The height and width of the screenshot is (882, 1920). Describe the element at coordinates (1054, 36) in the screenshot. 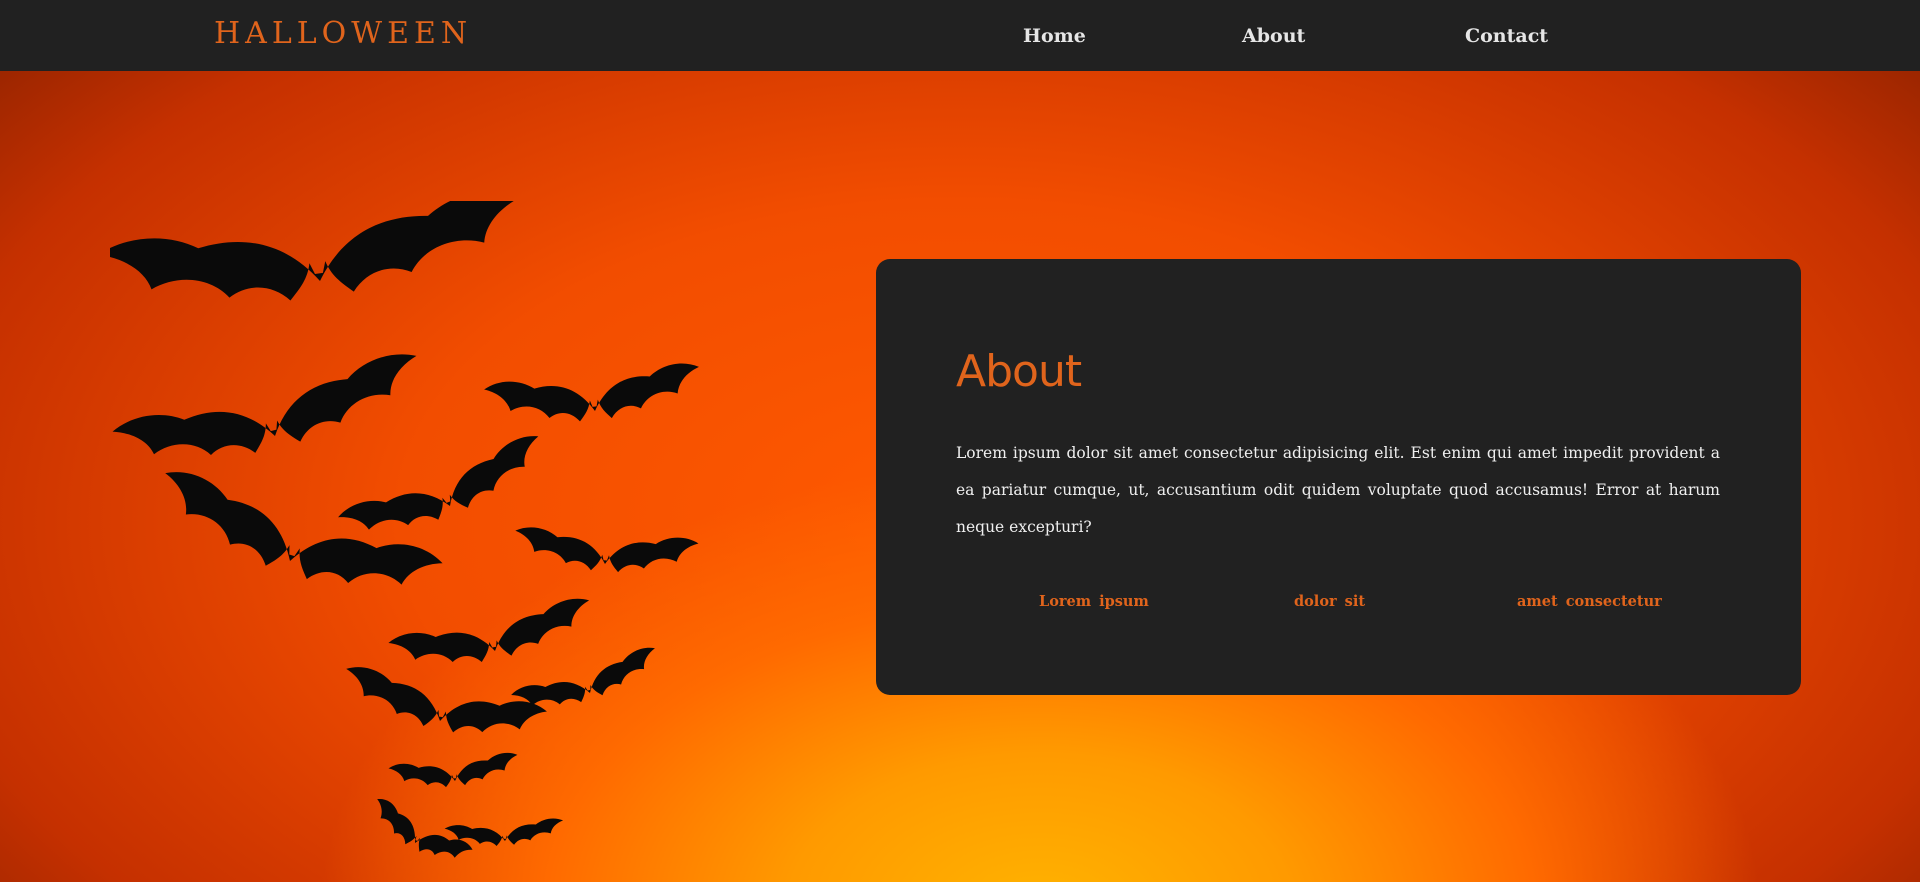

I see `nav-link-home: Home` at that location.